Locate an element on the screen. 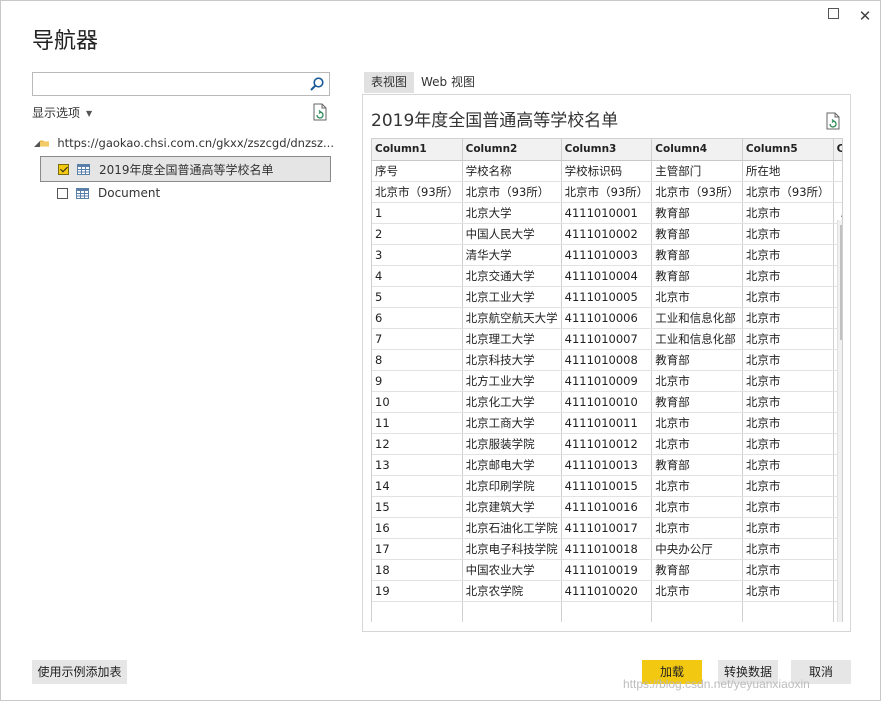 The width and height of the screenshot is (881, 701). table-cell: 主管部门 is located at coordinates (697, 171).